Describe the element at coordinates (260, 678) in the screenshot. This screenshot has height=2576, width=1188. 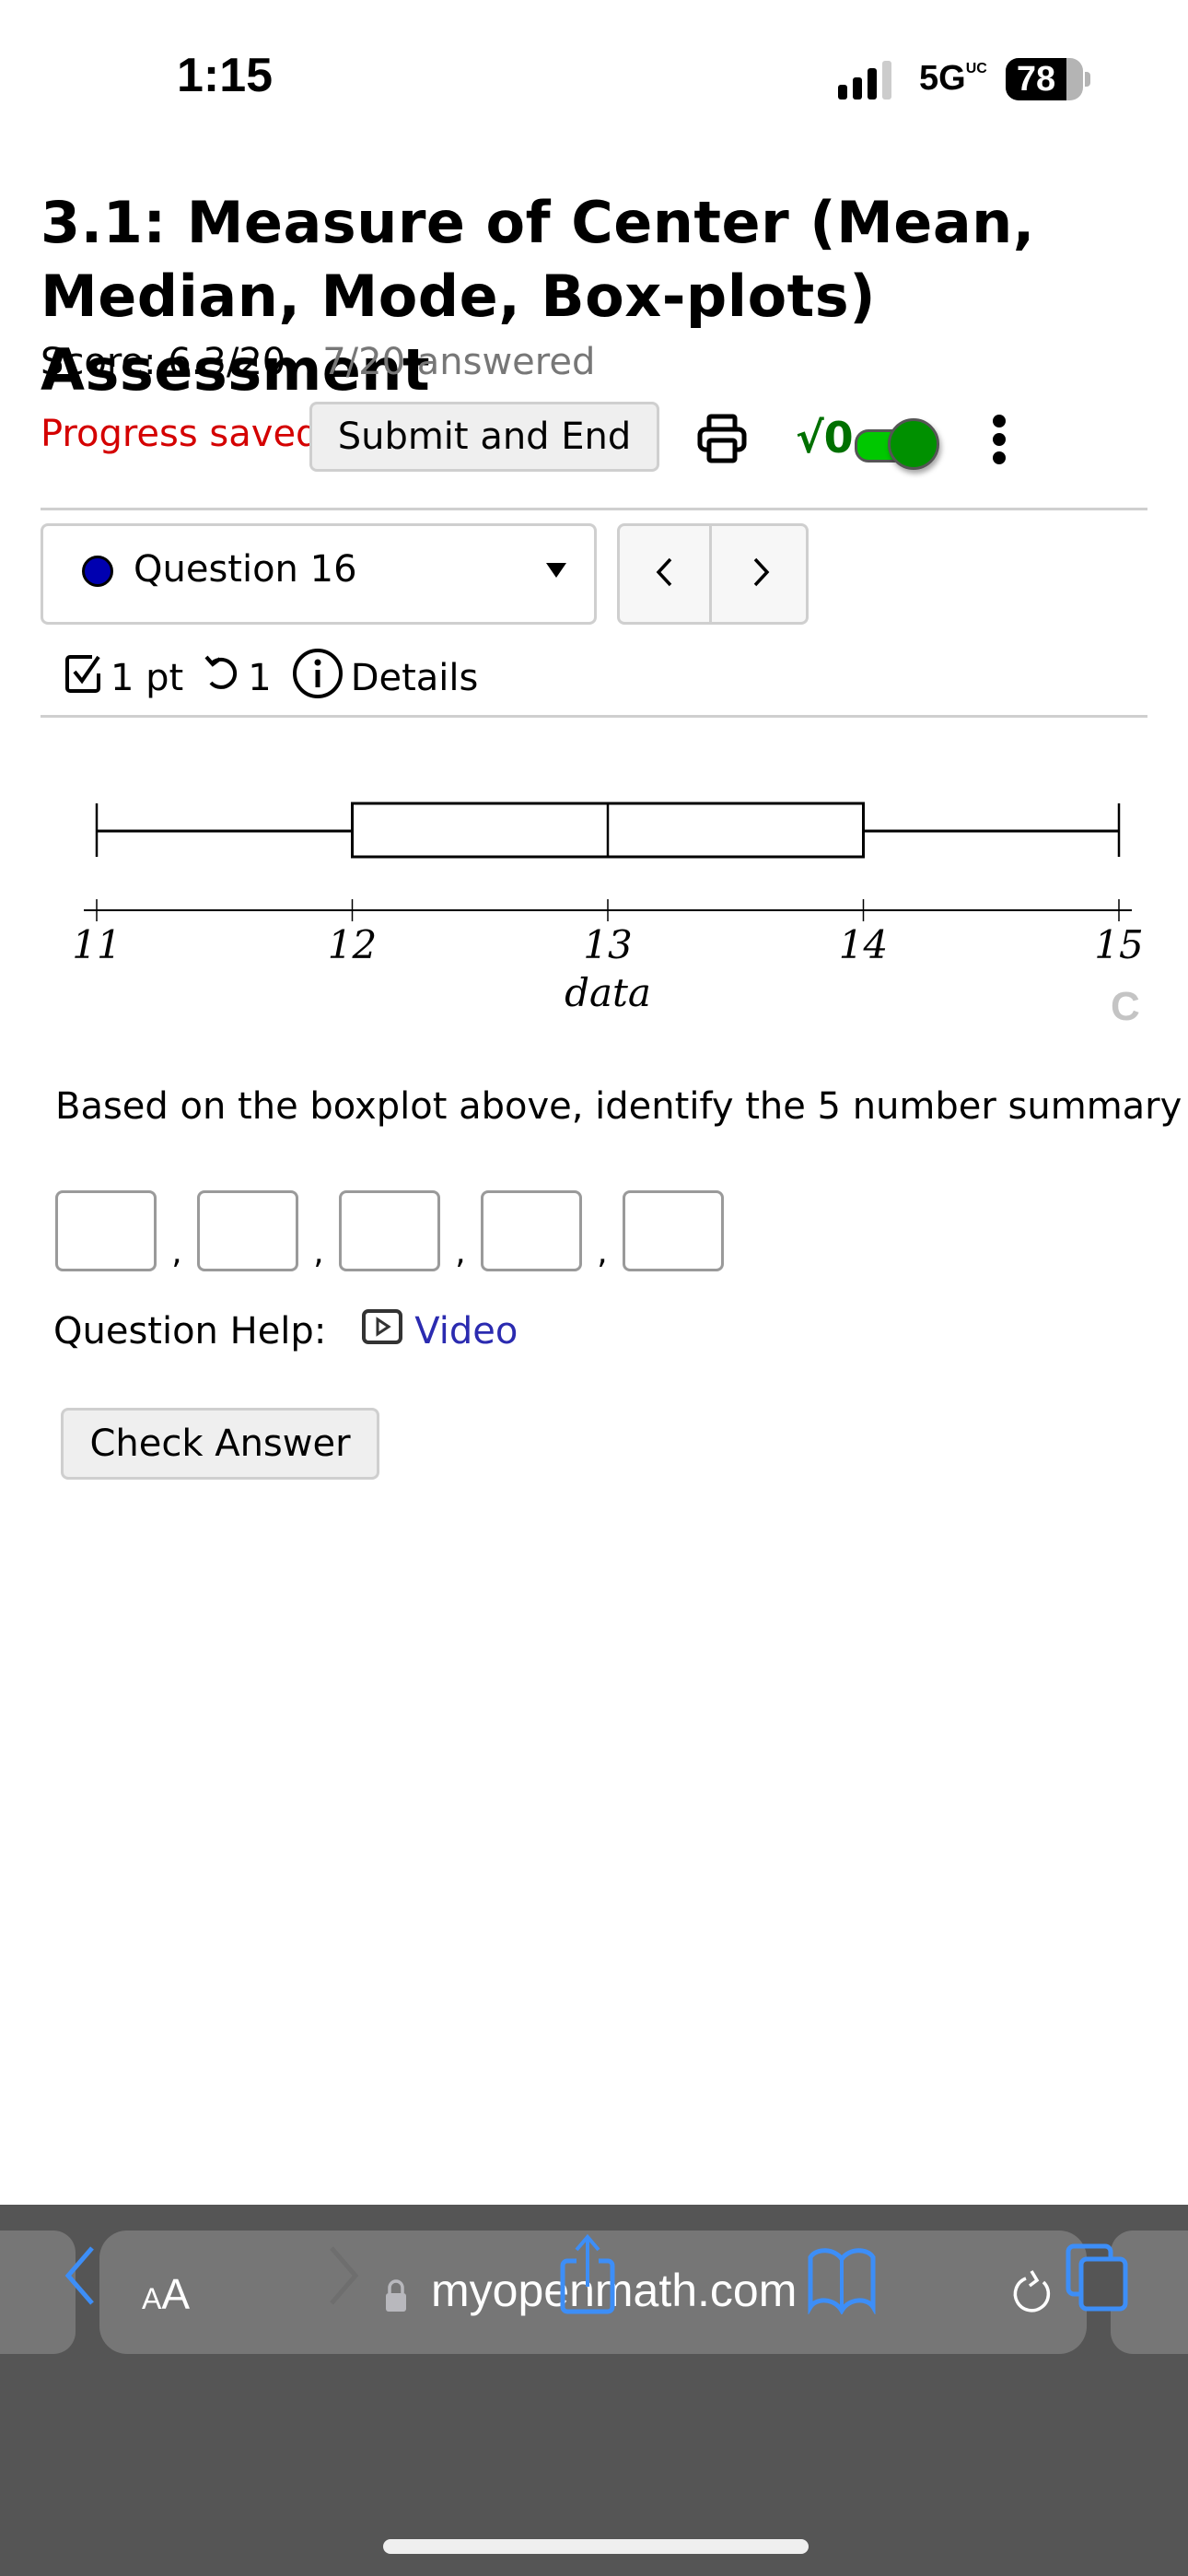
I see `attempts-value: 1` at that location.